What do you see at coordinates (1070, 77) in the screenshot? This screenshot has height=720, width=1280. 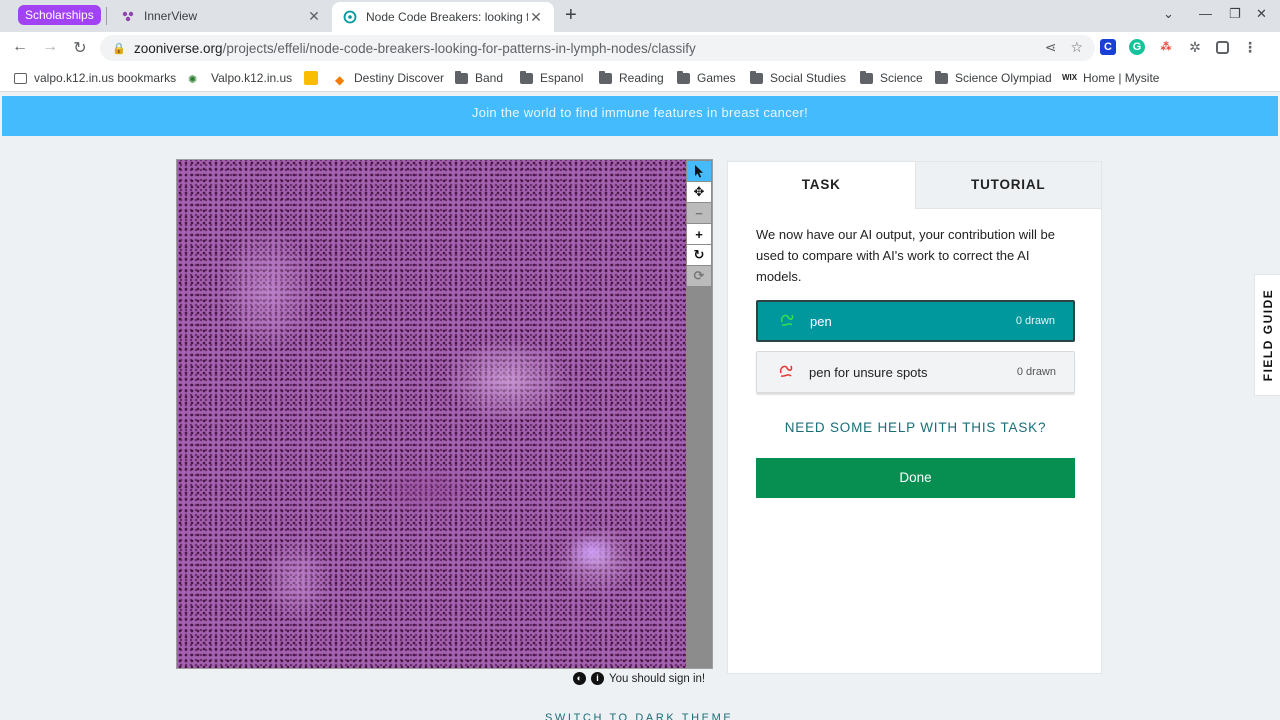 I see `wix-logo-icon: WIX` at bounding box center [1070, 77].